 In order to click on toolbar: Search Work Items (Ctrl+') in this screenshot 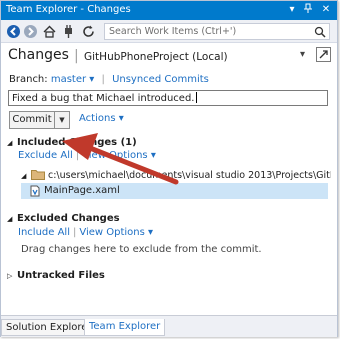, I will do `click(169, 31)`.